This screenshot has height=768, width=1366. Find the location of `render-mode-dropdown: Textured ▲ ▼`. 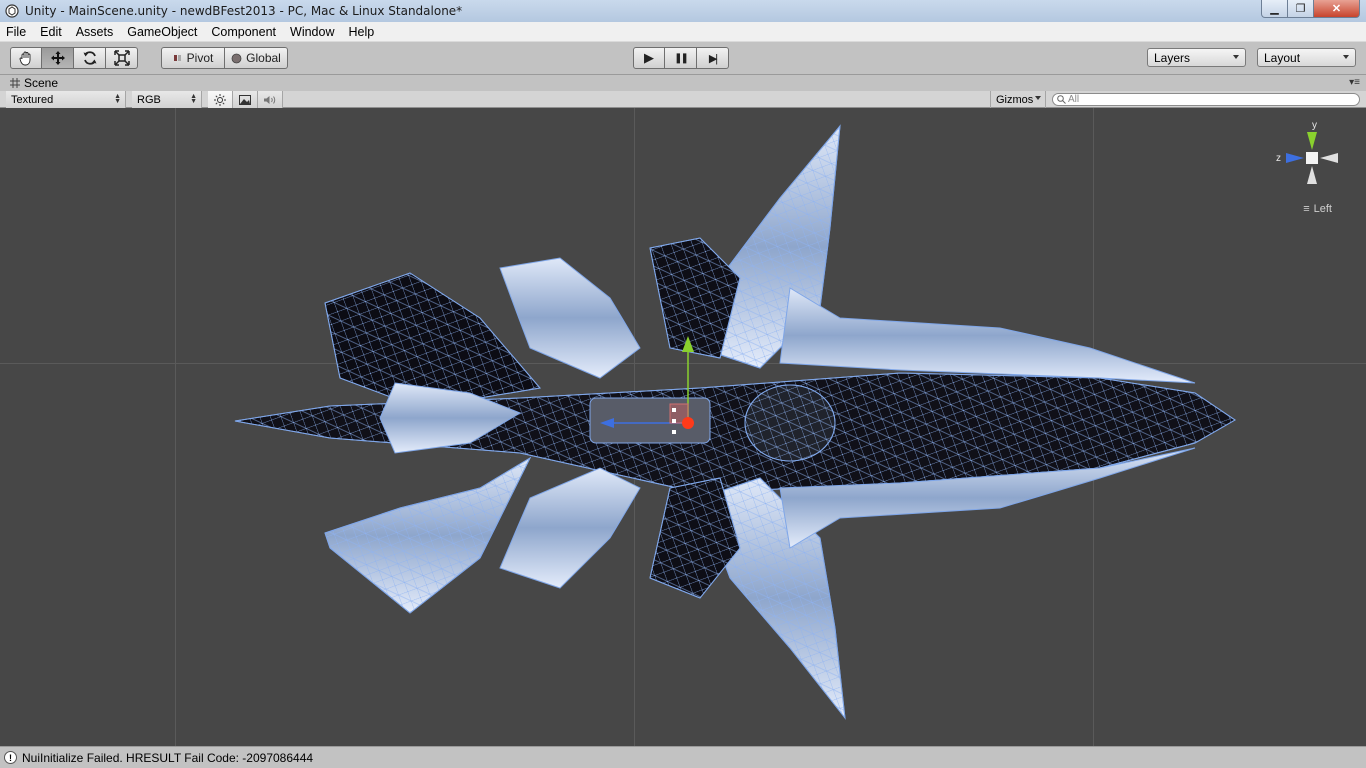

render-mode-dropdown: Textured ▲ ▼ is located at coordinates (66, 99).